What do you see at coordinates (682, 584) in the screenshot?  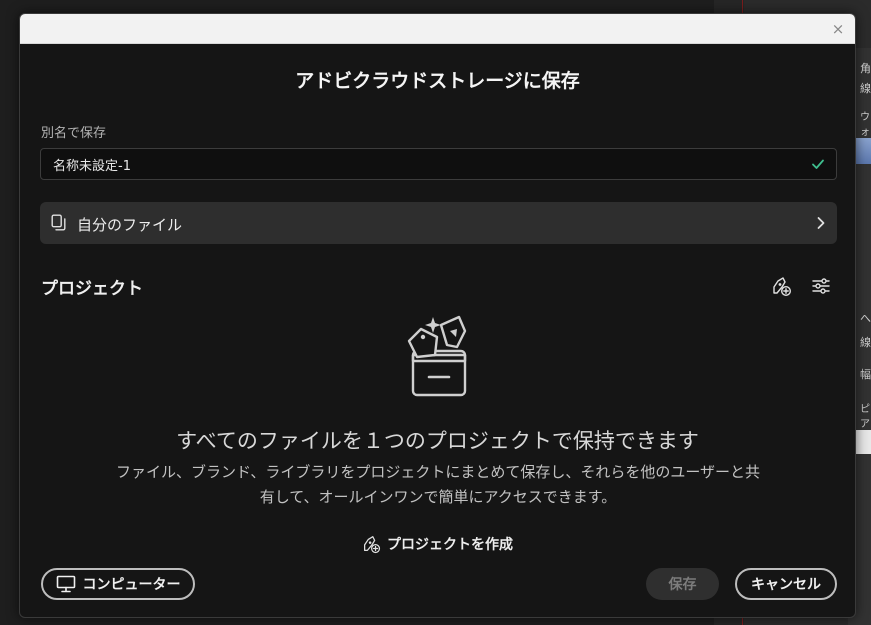 I see `save-button: 保存` at bounding box center [682, 584].